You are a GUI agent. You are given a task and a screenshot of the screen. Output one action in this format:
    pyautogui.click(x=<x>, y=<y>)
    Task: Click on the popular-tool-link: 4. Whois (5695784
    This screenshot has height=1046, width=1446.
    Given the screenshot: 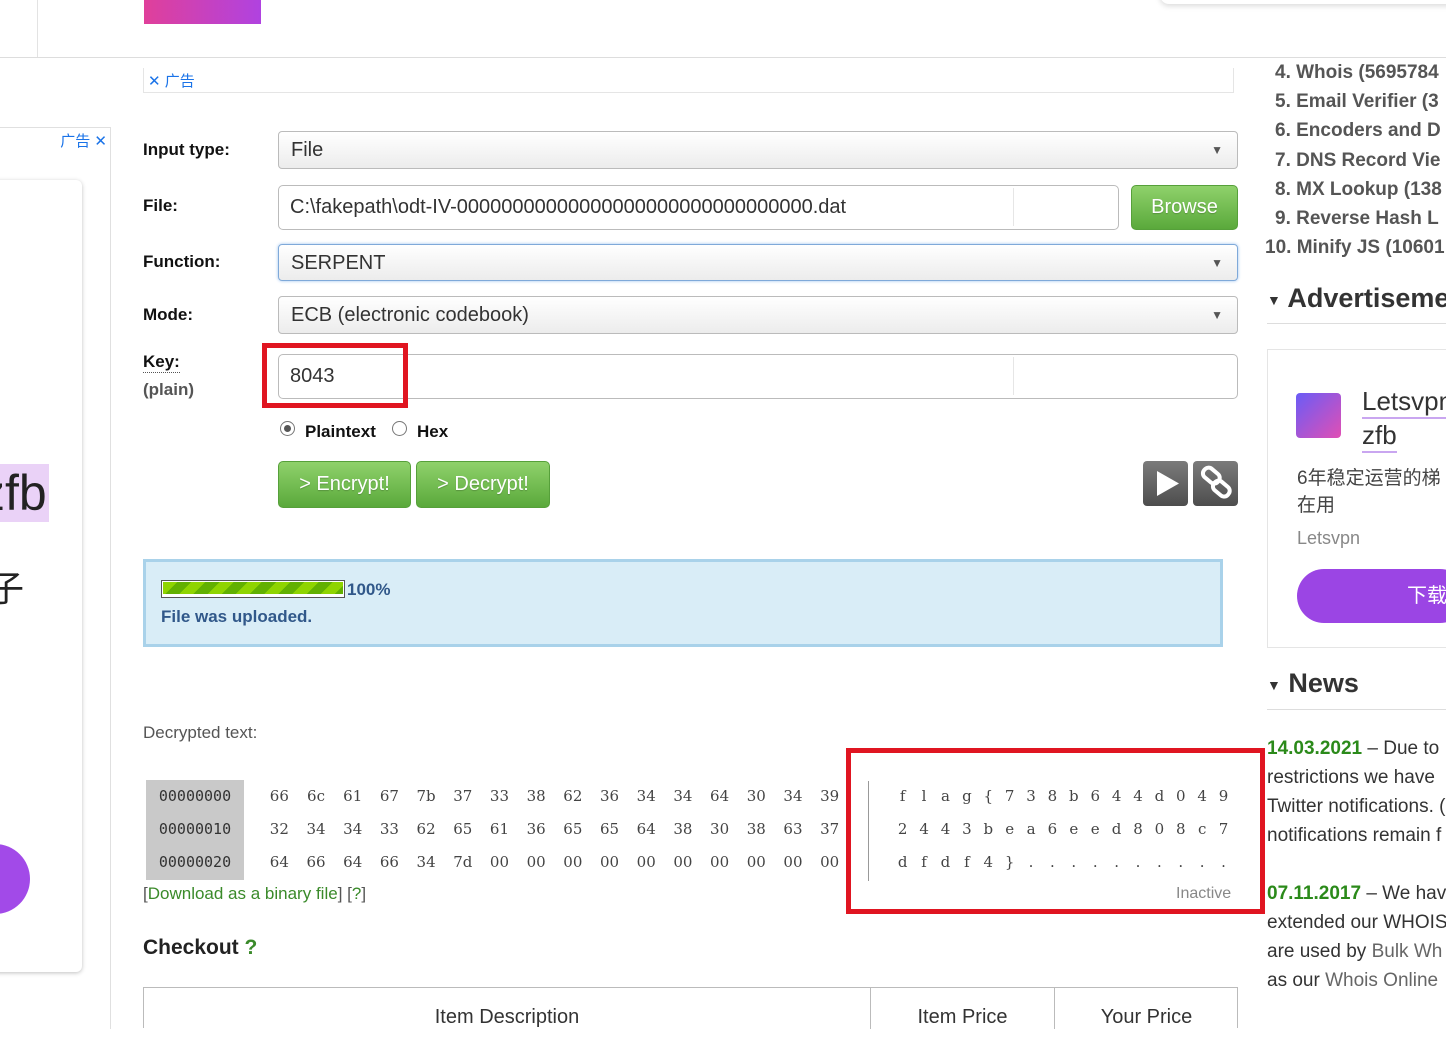 What is the action you would take?
    pyautogui.click(x=1357, y=73)
    